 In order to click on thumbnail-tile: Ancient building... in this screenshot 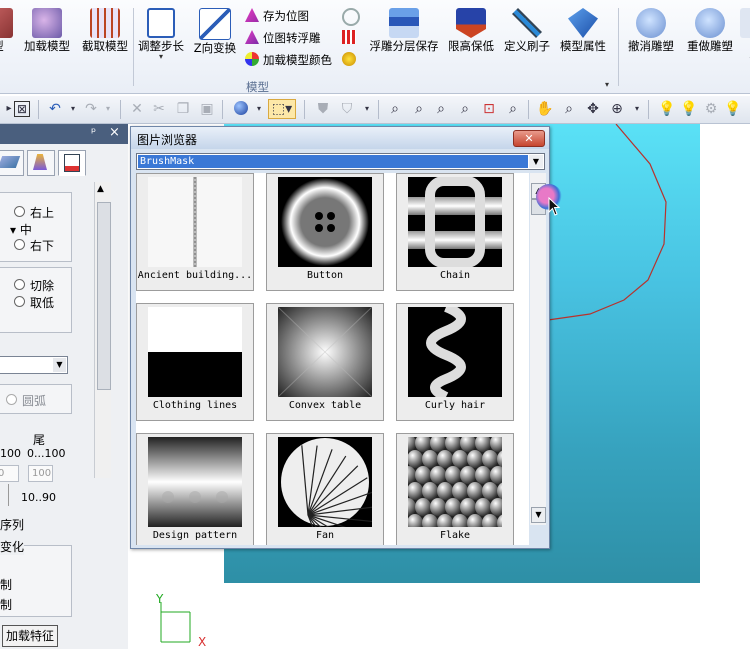, I will do `click(195, 232)`.